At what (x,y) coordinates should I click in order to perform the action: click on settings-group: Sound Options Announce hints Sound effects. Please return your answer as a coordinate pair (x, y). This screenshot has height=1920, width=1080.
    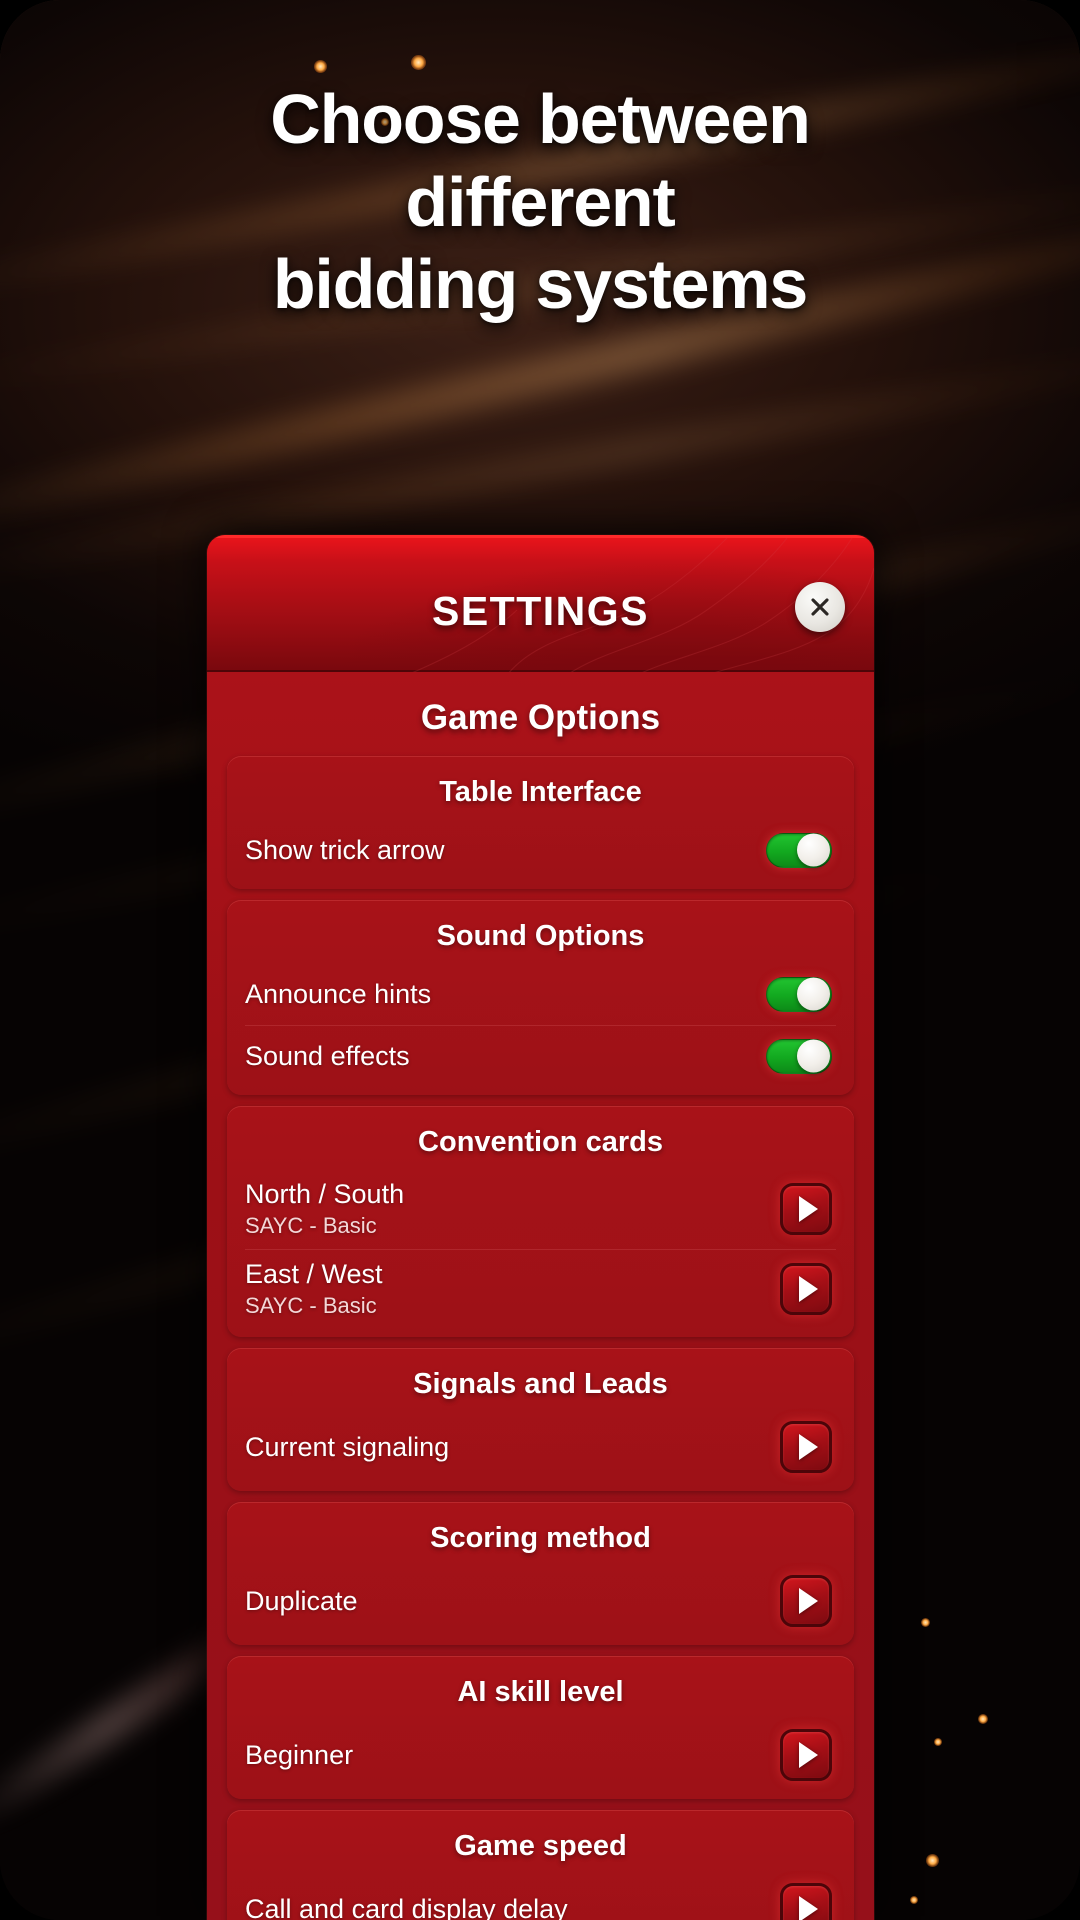
    Looking at the image, I should click on (540, 997).